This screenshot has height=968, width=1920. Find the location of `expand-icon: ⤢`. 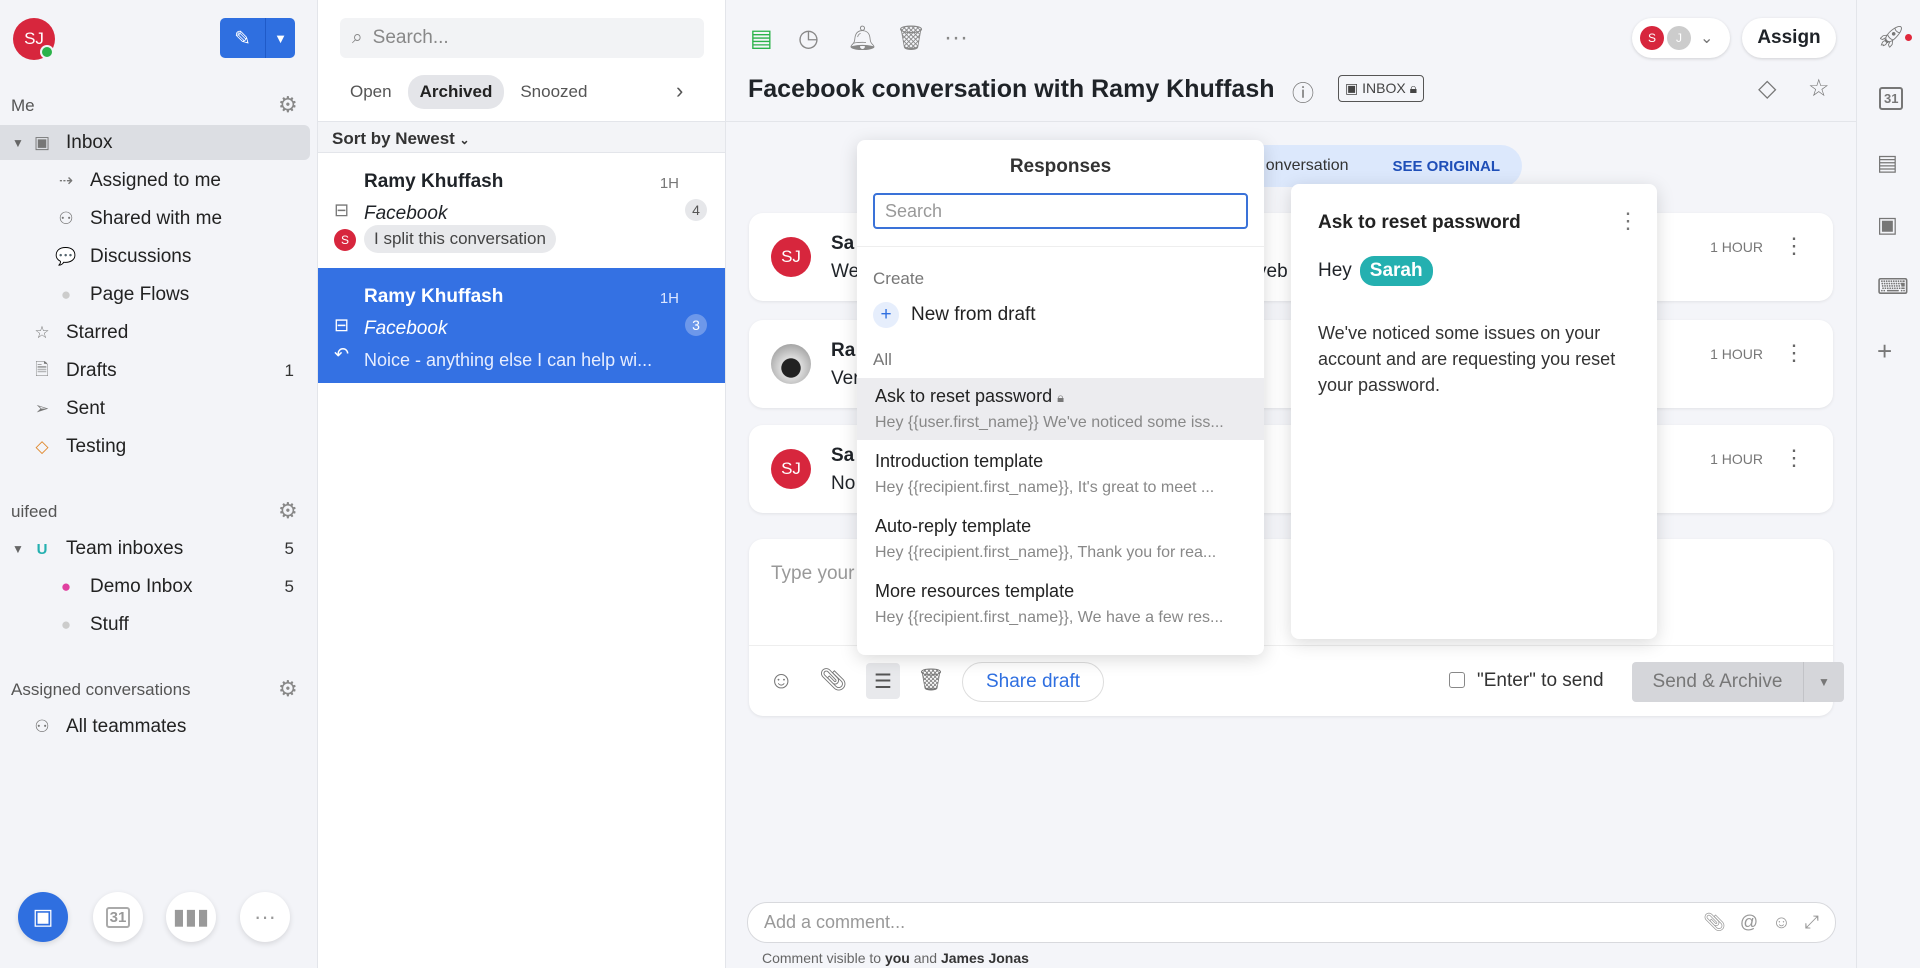

expand-icon: ⤢ is located at coordinates (1812, 922).